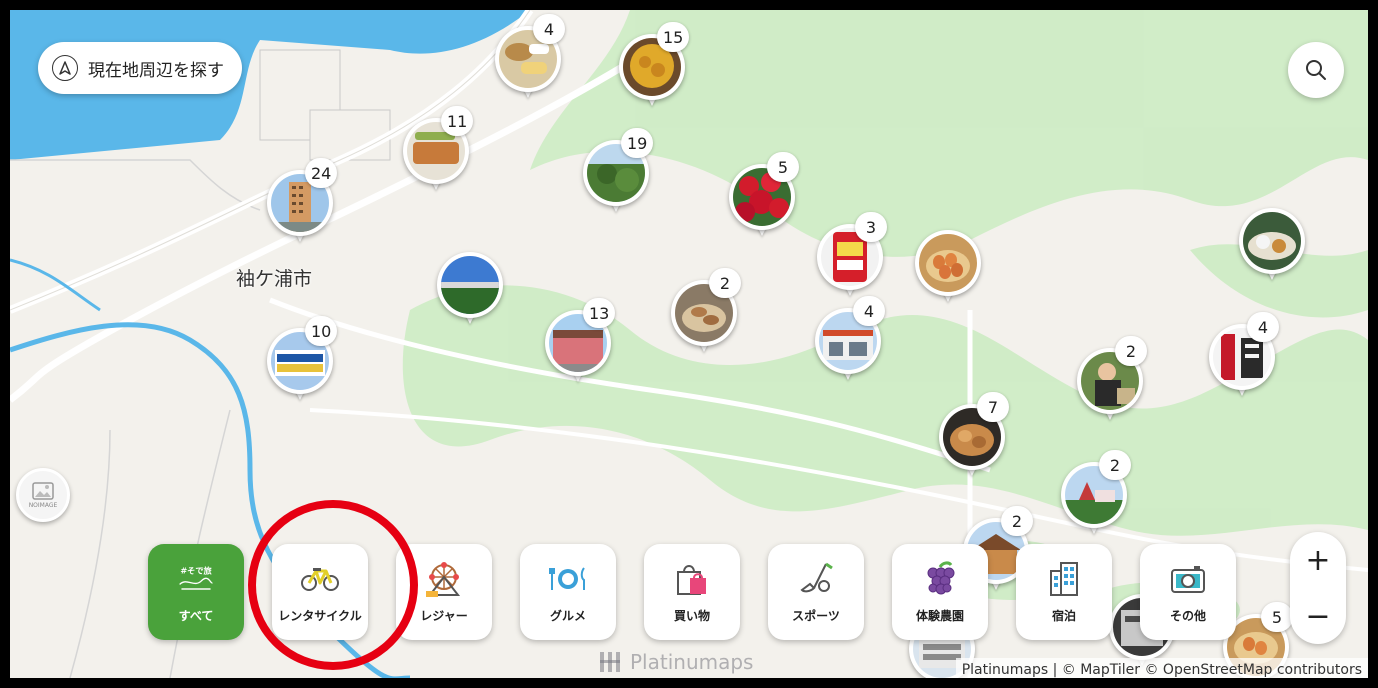 The height and width of the screenshot is (688, 1378). I want to click on plate-cutlery-icon, so click(568, 579).